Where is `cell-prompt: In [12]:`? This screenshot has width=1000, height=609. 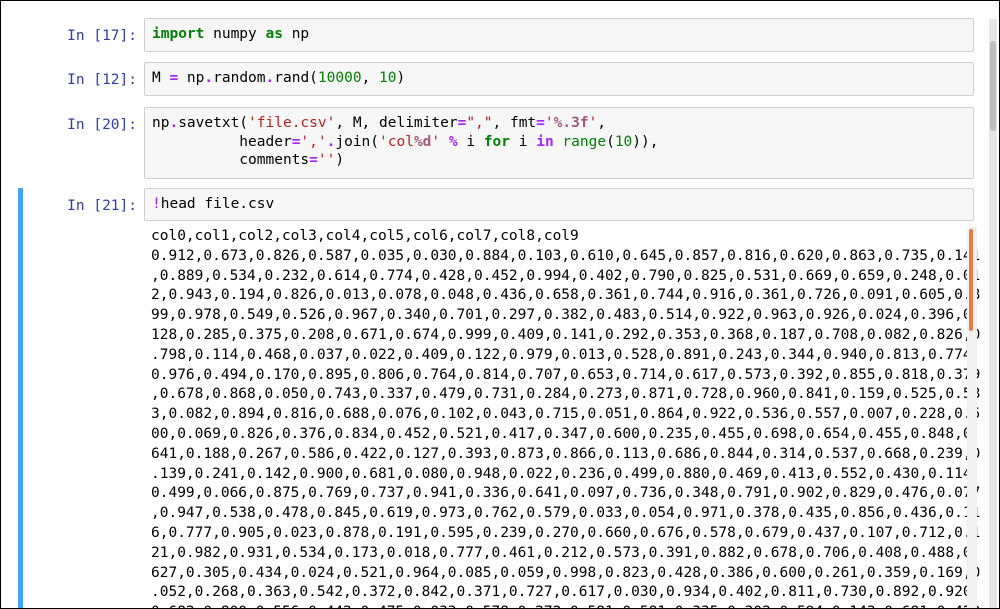
cell-prompt: In [12]: is located at coordinates (102, 80).